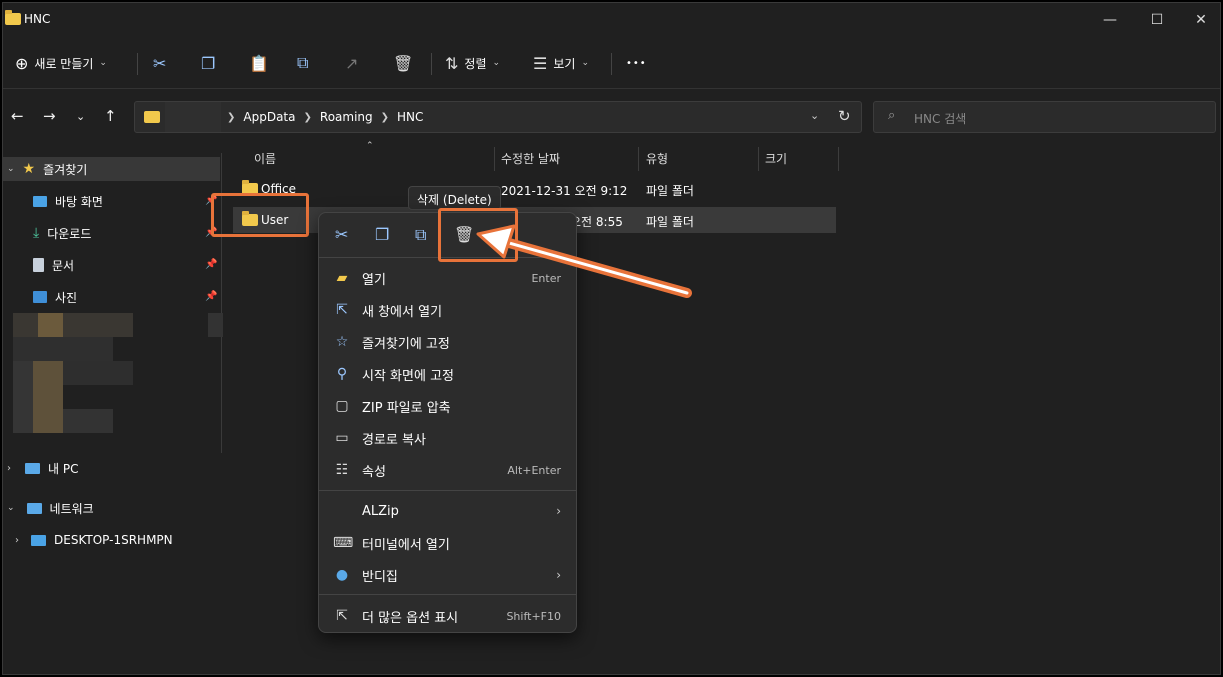 The height and width of the screenshot is (677, 1223). What do you see at coordinates (892, 115) in the screenshot?
I see `search-icon: ⌕` at bounding box center [892, 115].